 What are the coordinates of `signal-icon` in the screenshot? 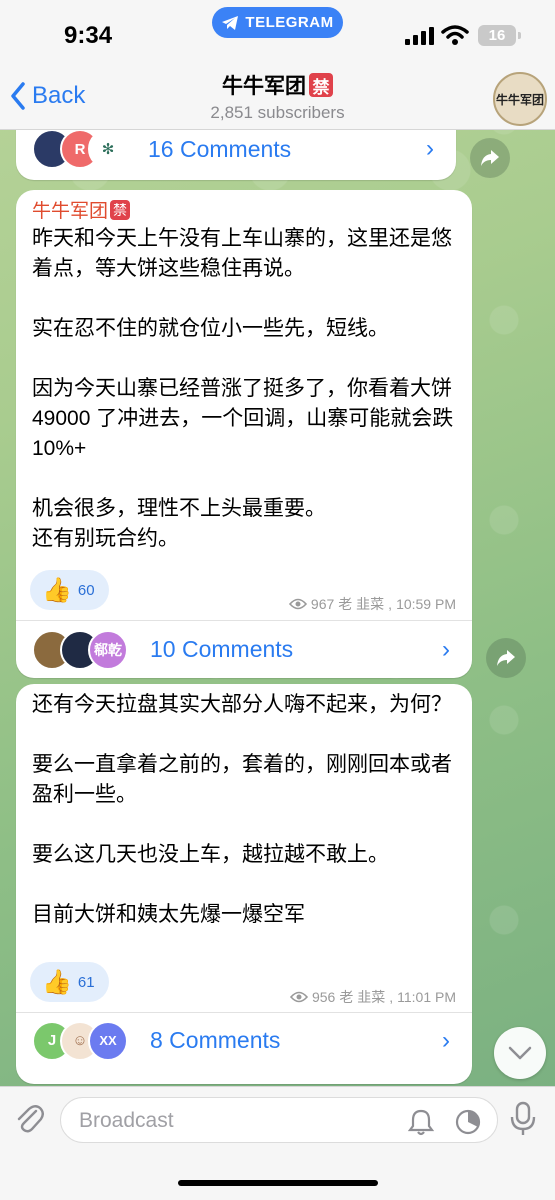 It's located at (419, 36).